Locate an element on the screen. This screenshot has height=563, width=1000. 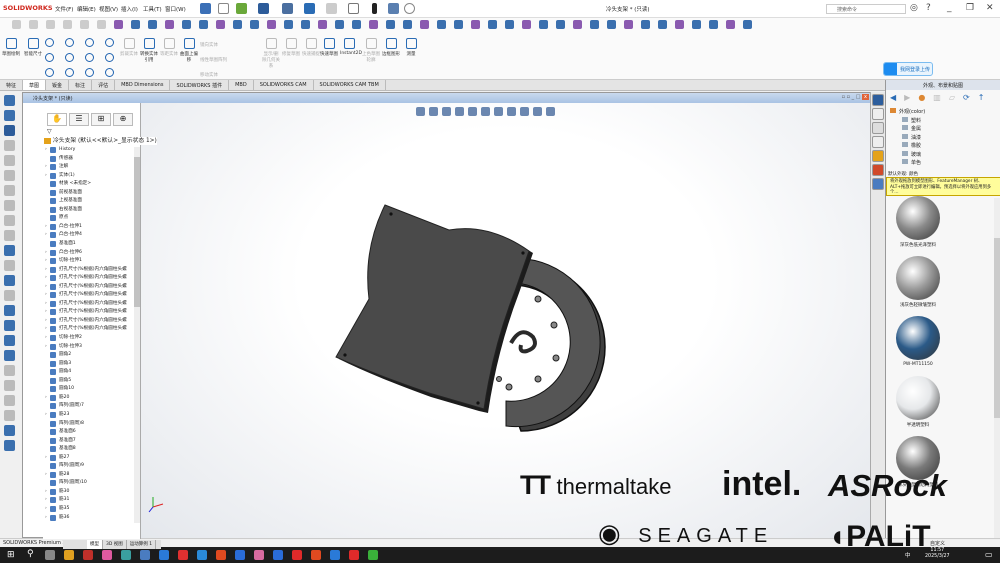
tree-item: 圆角2 is located at coordinates (89, 355).